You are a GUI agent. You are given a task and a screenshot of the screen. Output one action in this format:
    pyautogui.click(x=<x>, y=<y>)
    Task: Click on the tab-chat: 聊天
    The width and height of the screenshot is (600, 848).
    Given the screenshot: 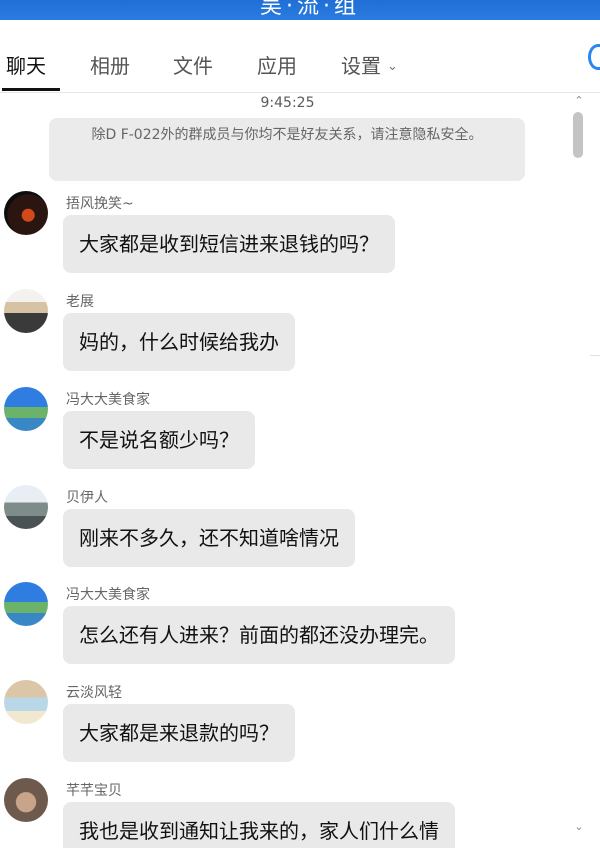 What is the action you would take?
    pyautogui.click(x=26, y=64)
    